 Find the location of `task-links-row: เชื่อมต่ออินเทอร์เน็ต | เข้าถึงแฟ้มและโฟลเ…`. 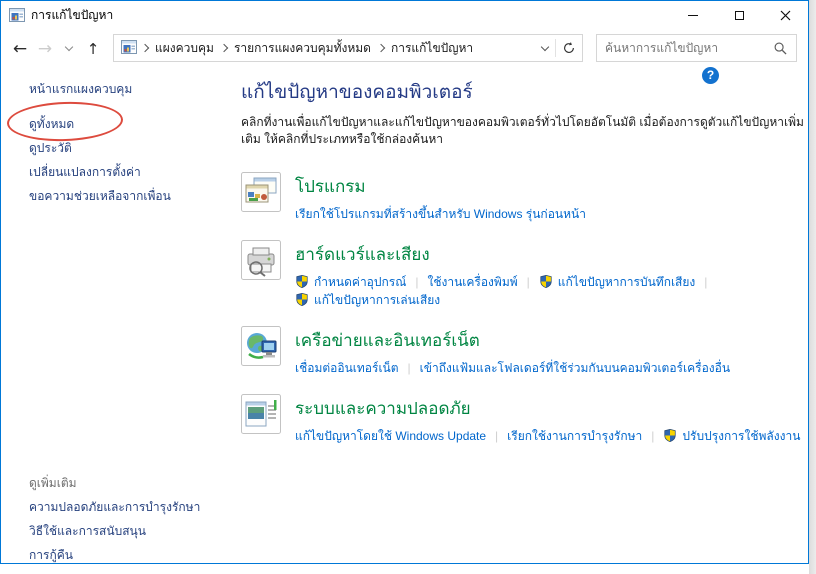

task-links-row: เชื่อมต่ออินเทอร์เน็ต | เข้าถึงแฟ้มและโฟลเ… is located at coordinates (512, 368).